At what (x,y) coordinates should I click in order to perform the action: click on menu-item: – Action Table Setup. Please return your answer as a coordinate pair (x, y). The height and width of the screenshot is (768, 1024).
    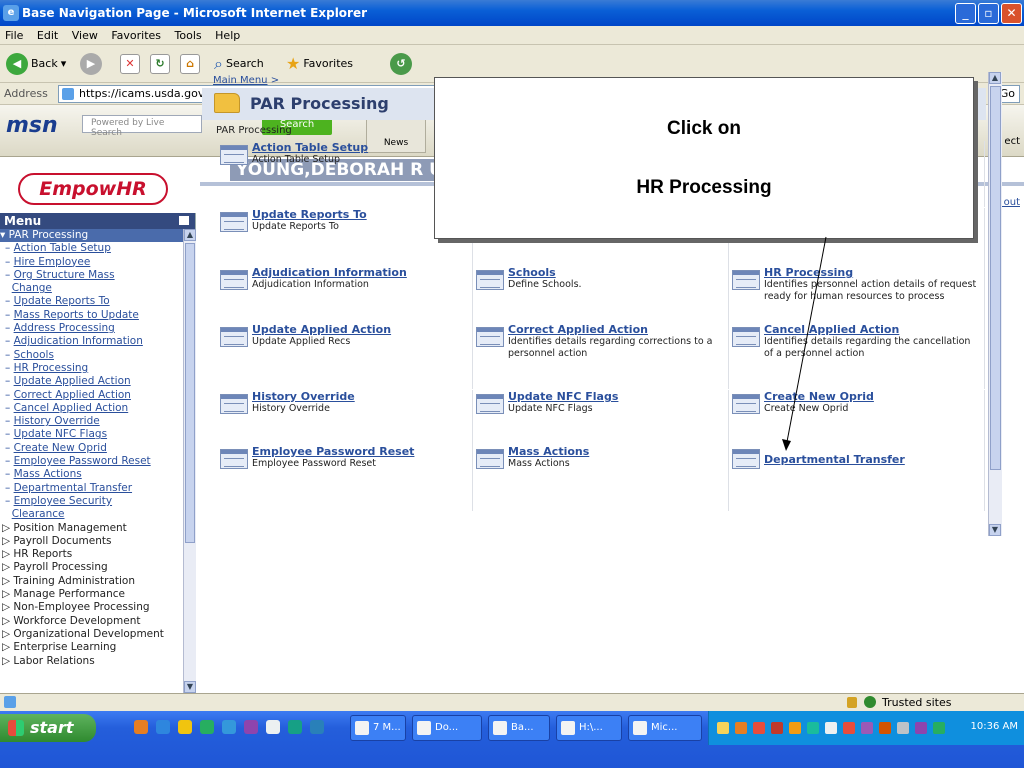
    Looking at the image, I should click on (91, 248).